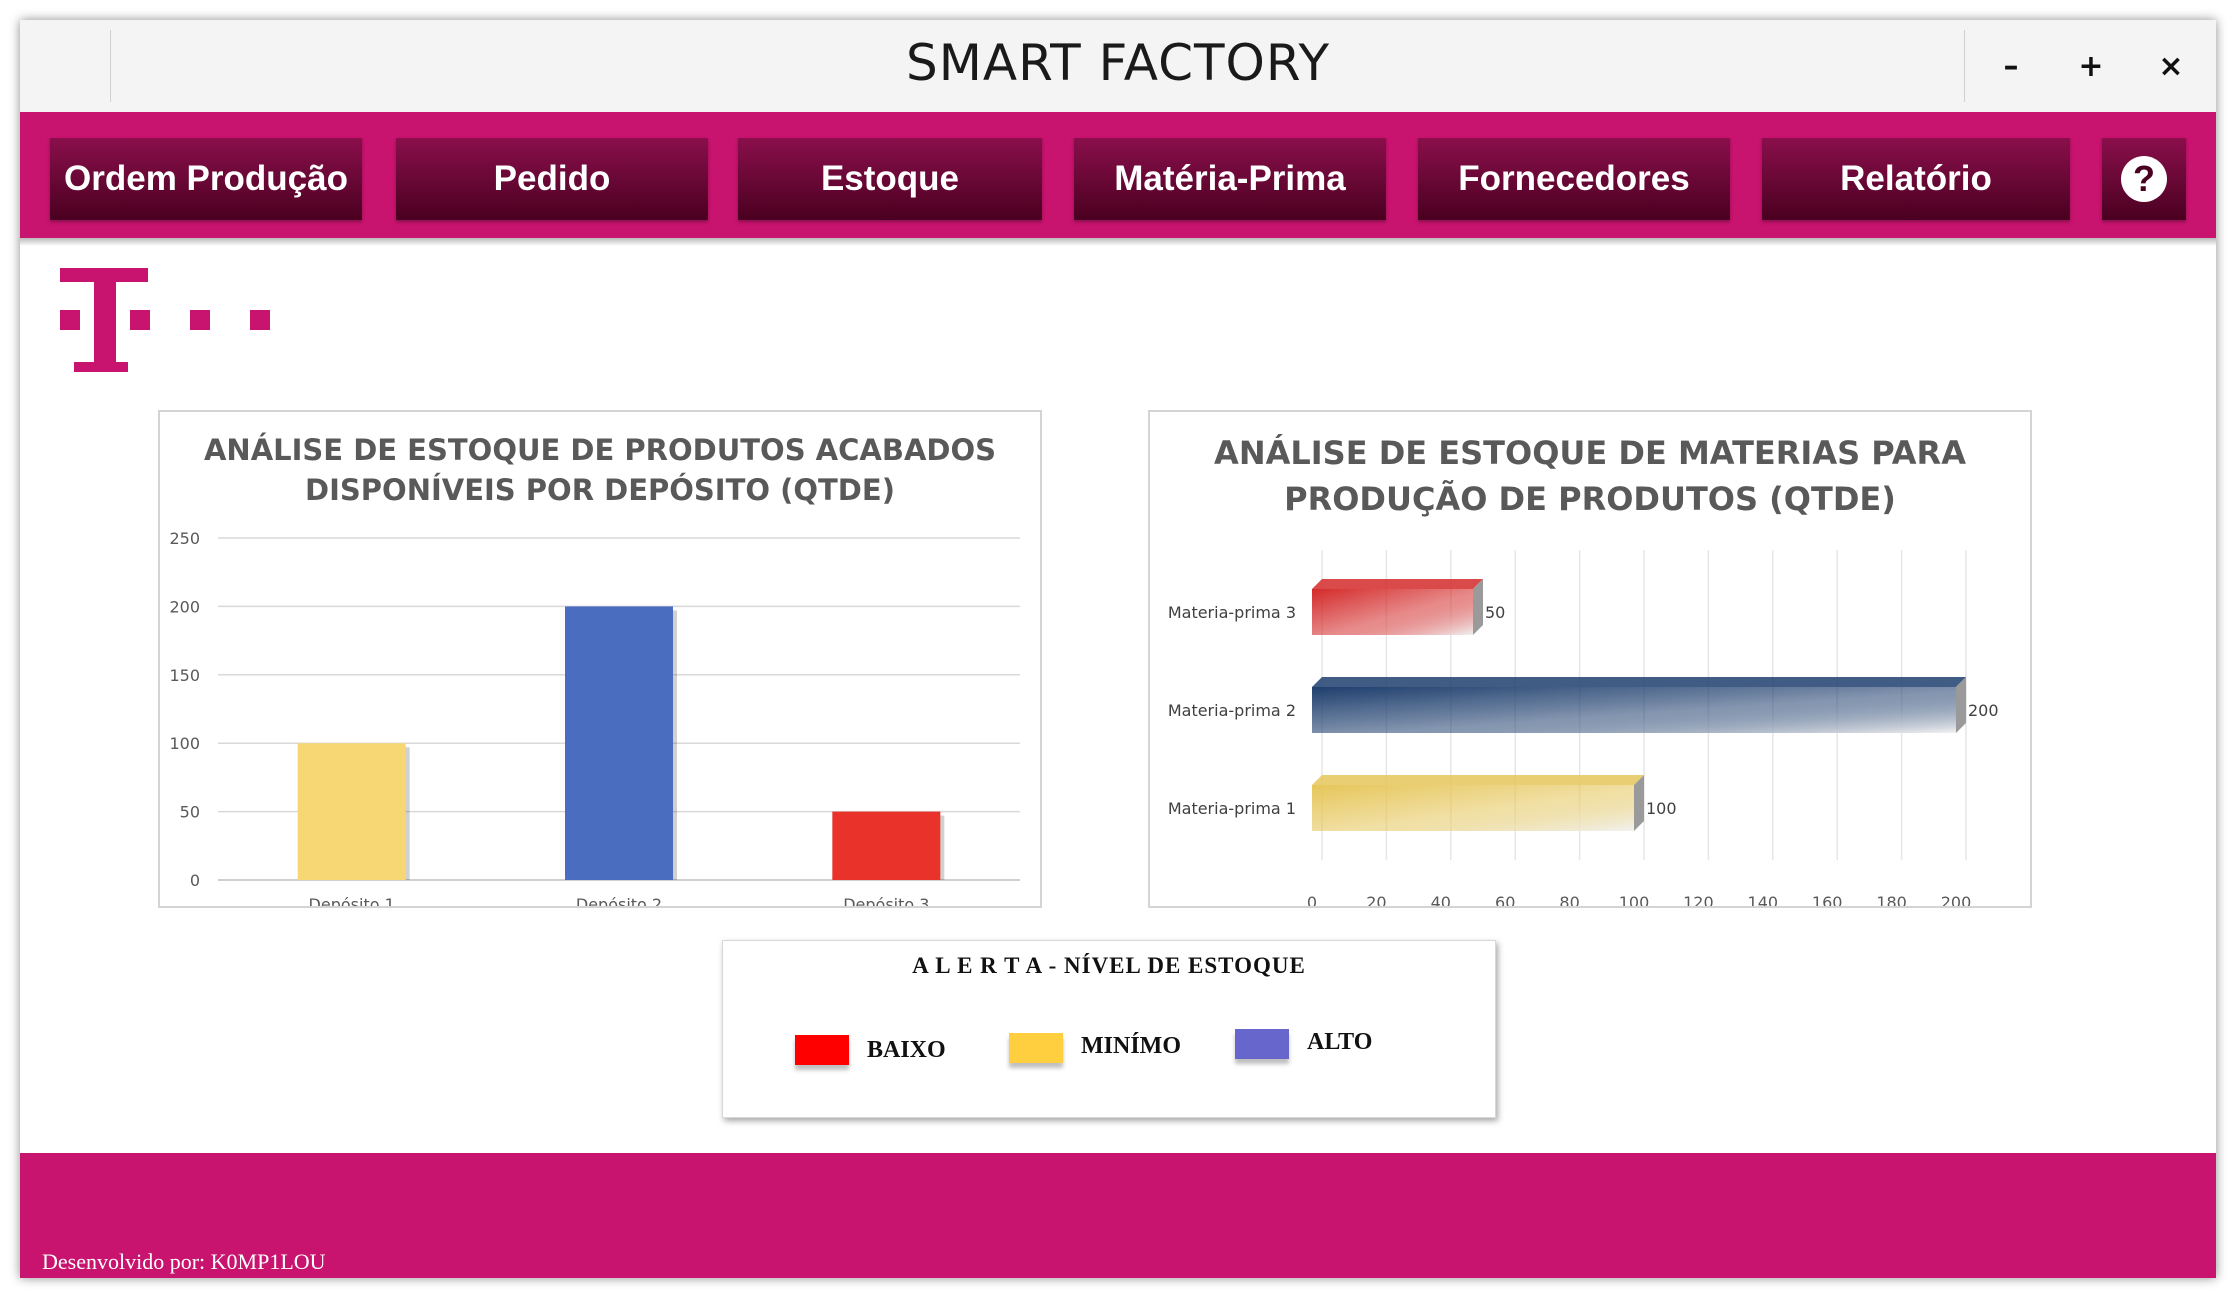 The image size is (2236, 1298). Describe the element at coordinates (1763, 899) in the screenshot. I see `x-tick-label: 140` at that location.